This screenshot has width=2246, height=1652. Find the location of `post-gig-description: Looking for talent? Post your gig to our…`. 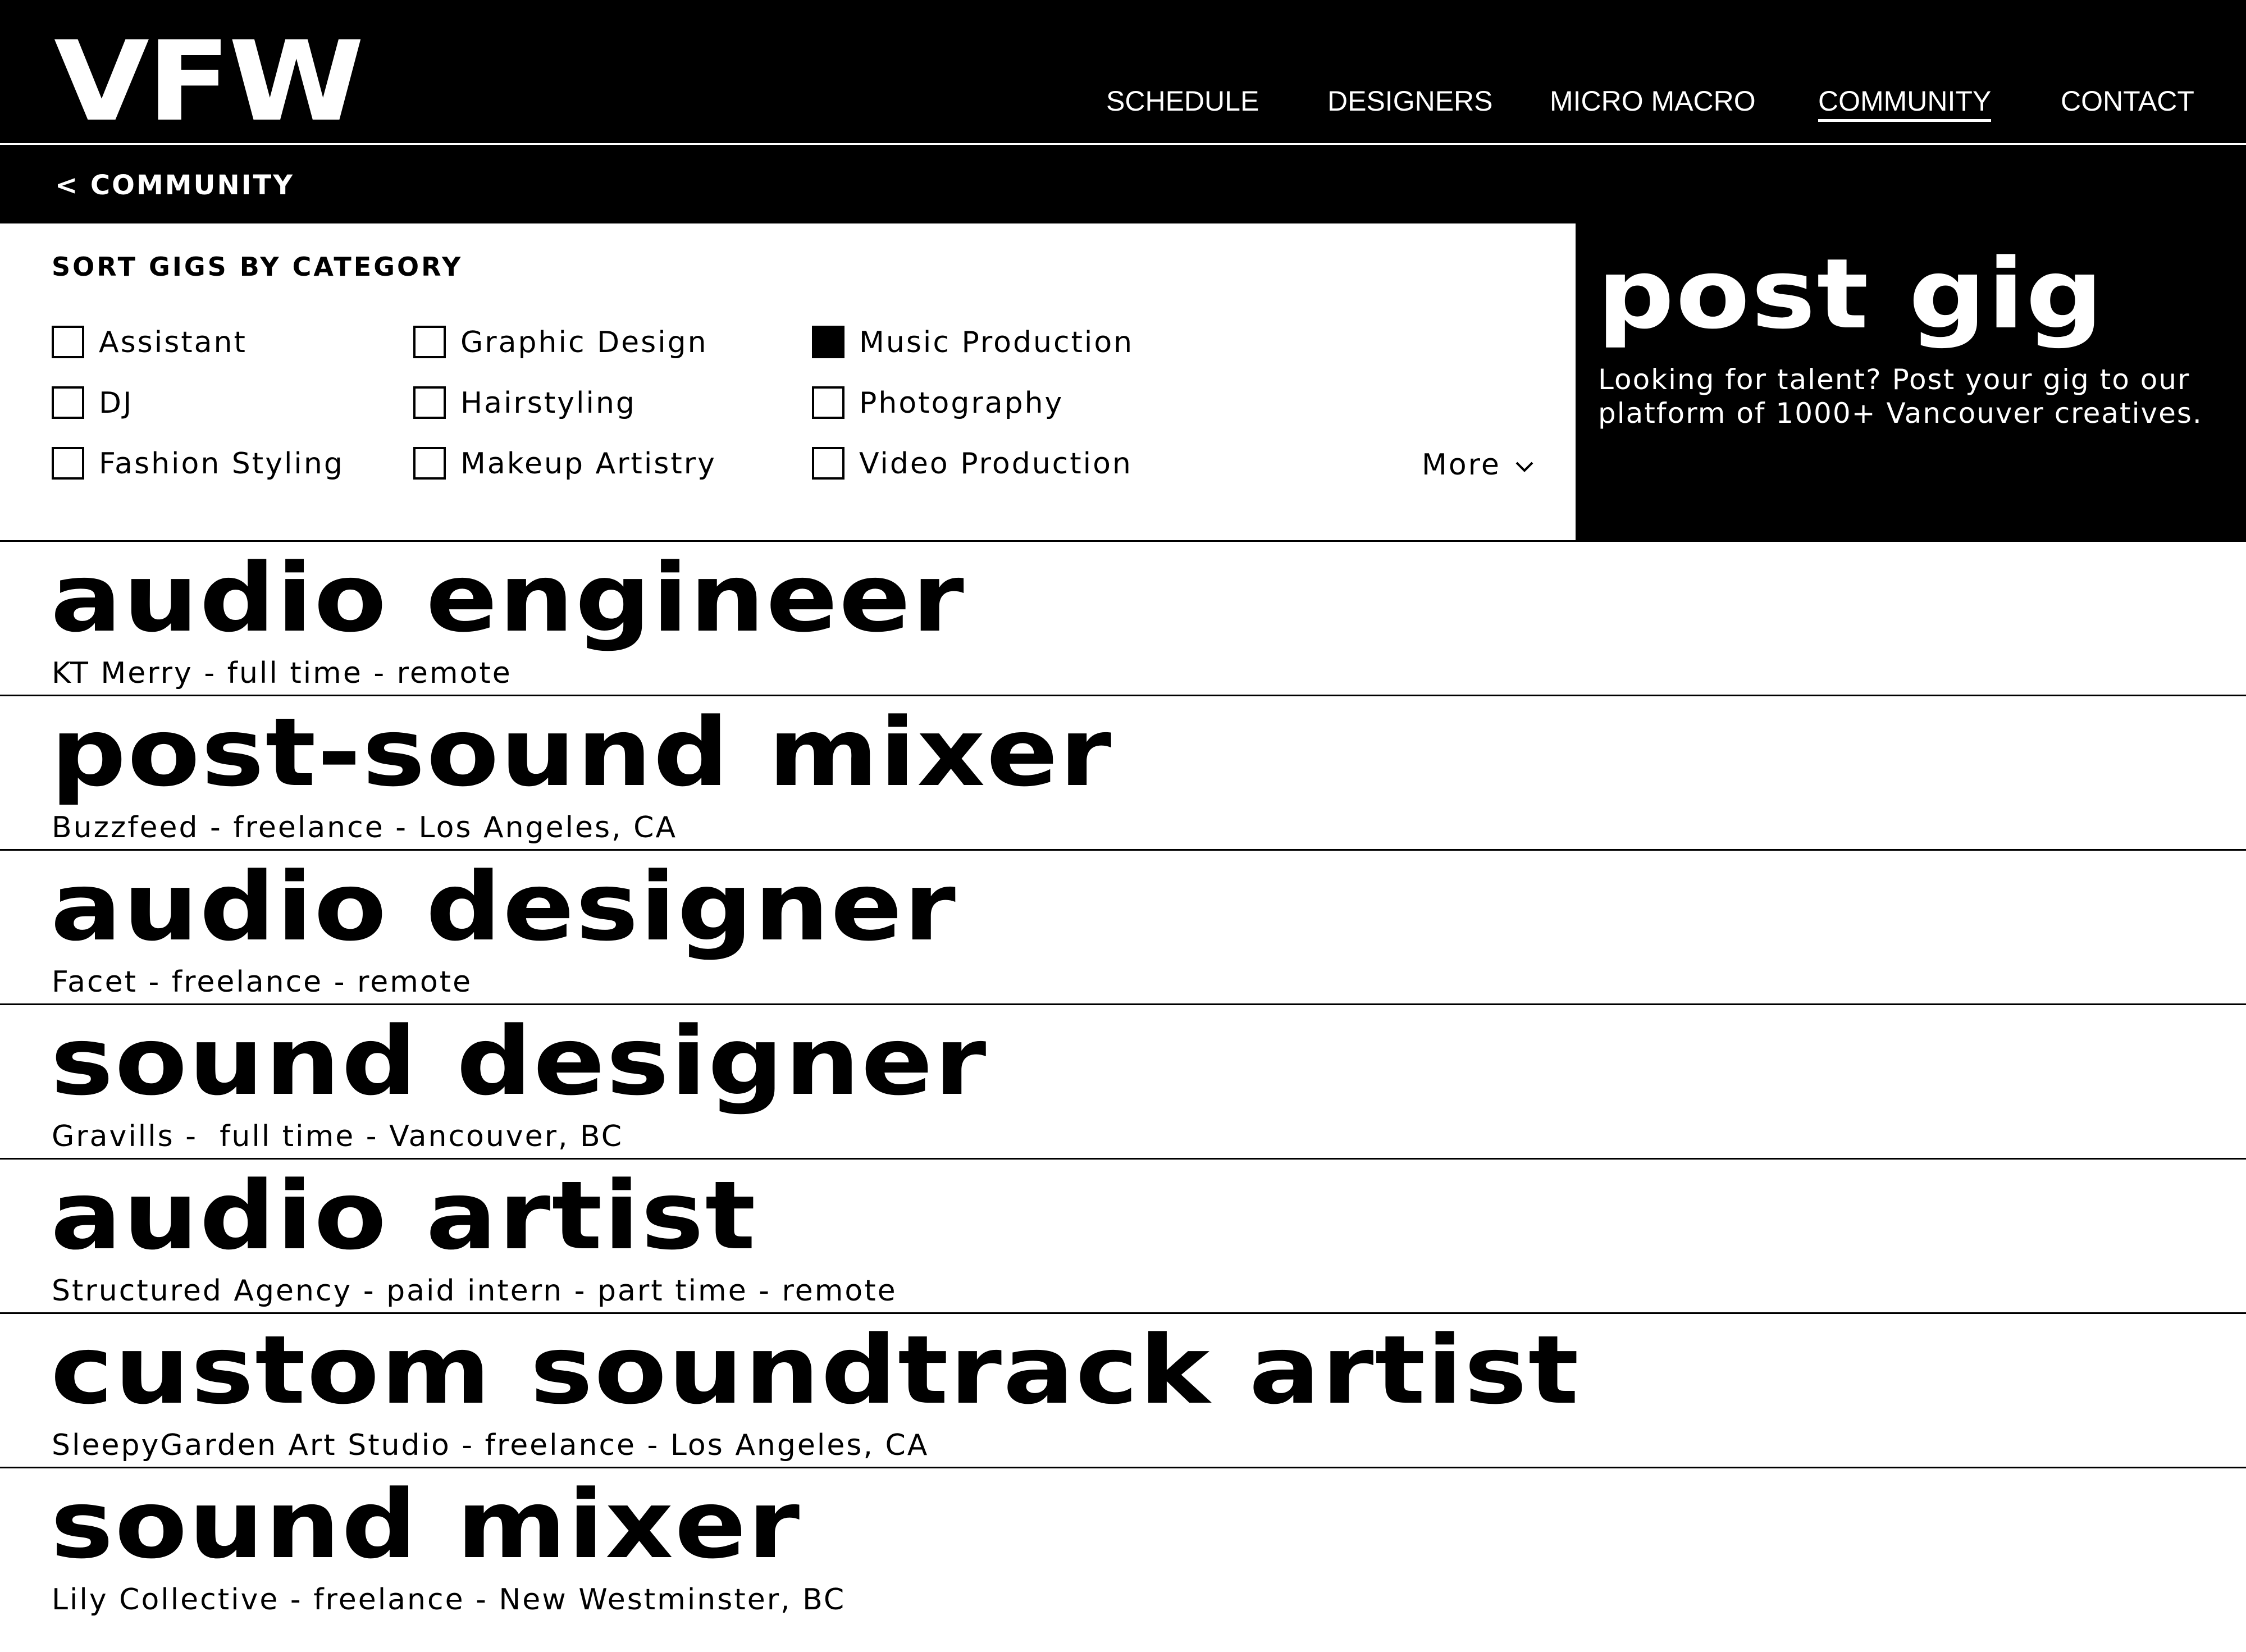

post-gig-description: Looking for talent? Post your gig to our… is located at coordinates (1900, 396).